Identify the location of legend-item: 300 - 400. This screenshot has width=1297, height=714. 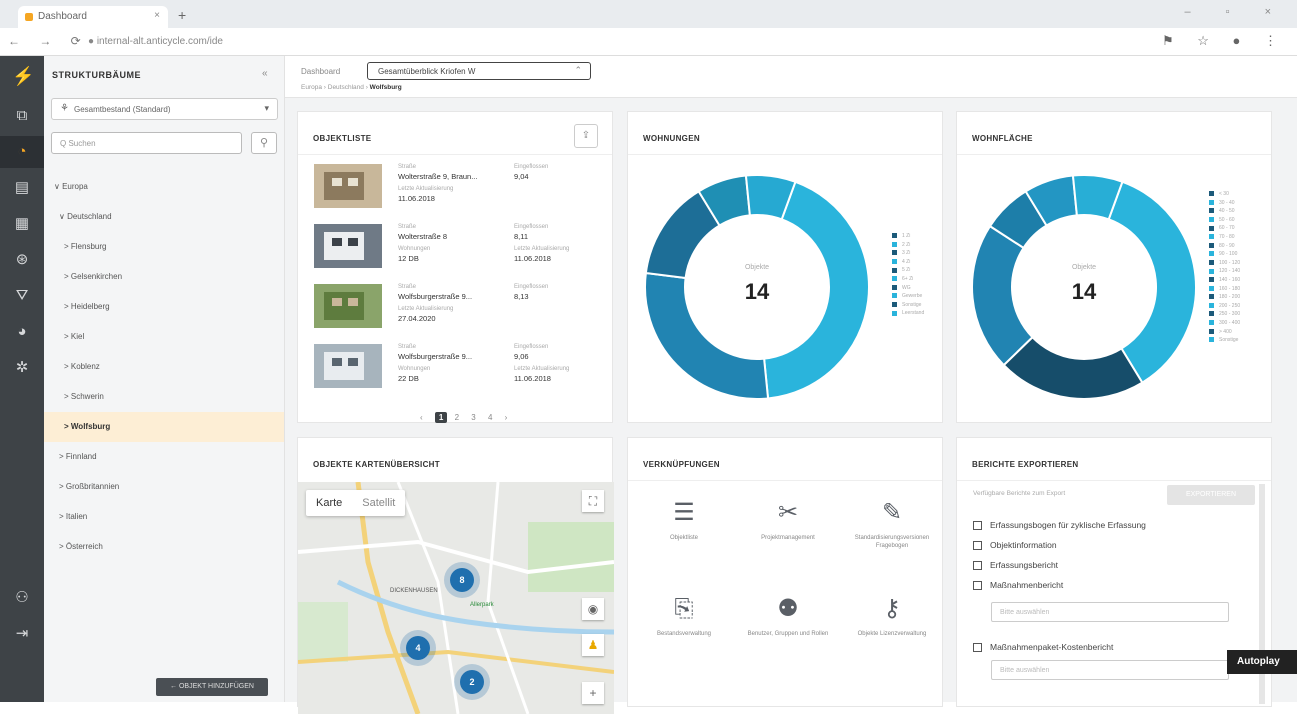
(1224, 323).